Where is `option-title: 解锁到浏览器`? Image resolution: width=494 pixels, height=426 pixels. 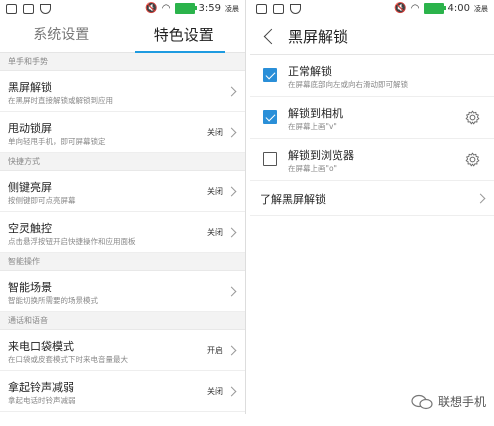
option-title: 解锁到浏览器 is located at coordinates (321, 155).